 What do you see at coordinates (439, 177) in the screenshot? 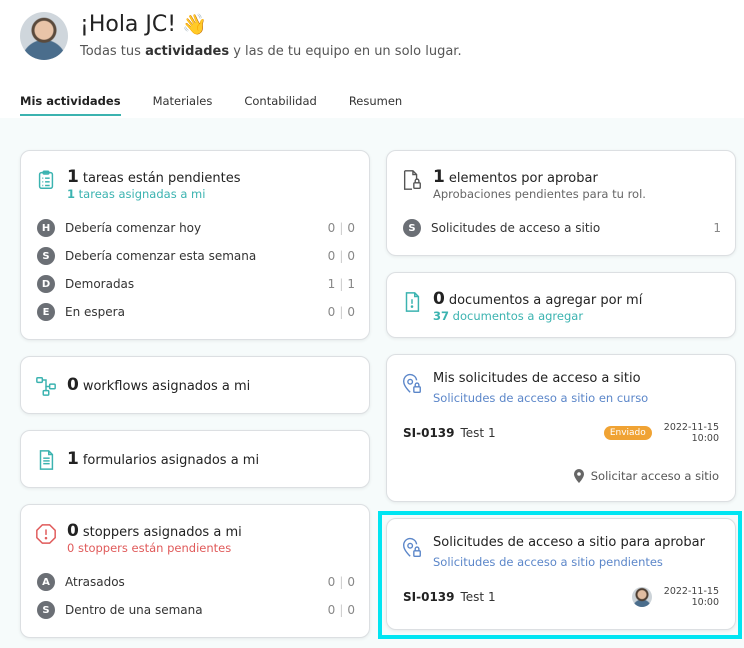
I see `approvals-count: 1` at bounding box center [439, 177].